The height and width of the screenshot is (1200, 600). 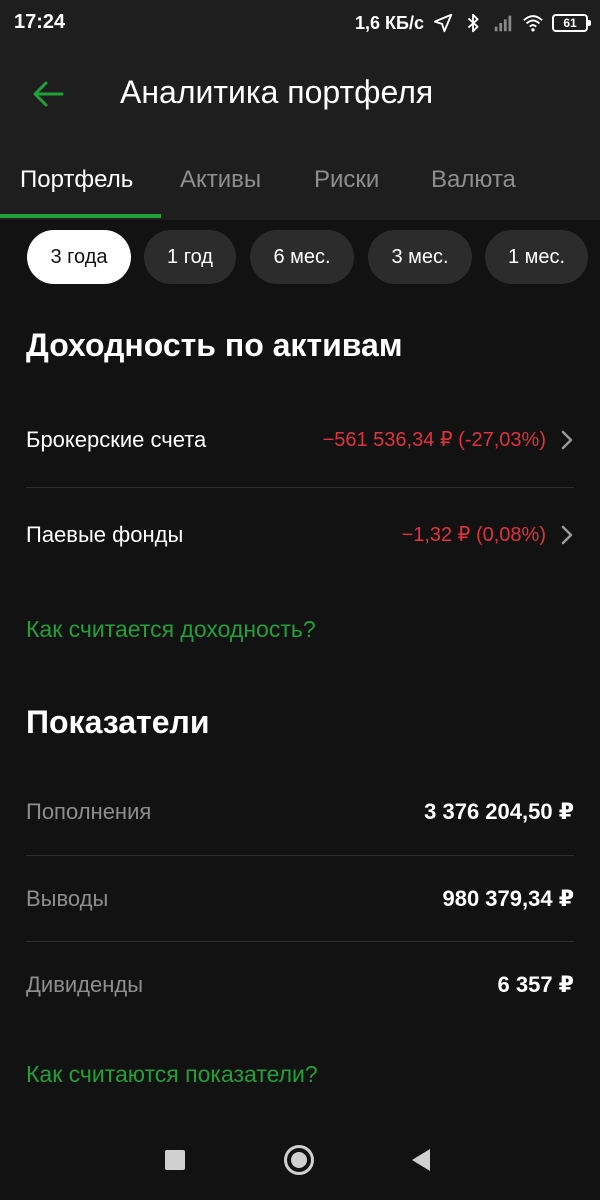 What do you see at coordinates (346, 180) in the screenshot?
I see `tab-risks: Риски` at bounding box center [346, 180].